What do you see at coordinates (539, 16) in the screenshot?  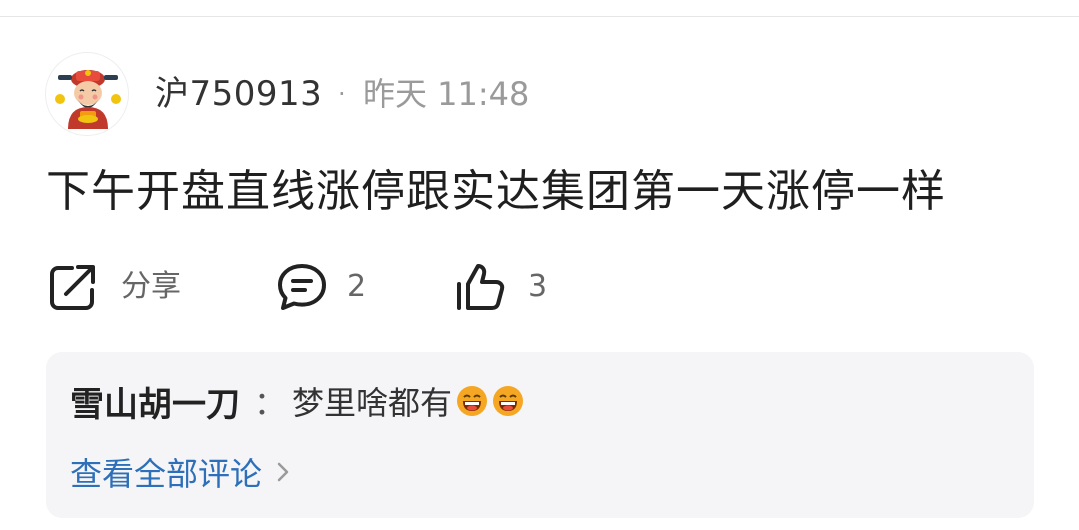 I see `top-divider` at bounding box center [539, 16].